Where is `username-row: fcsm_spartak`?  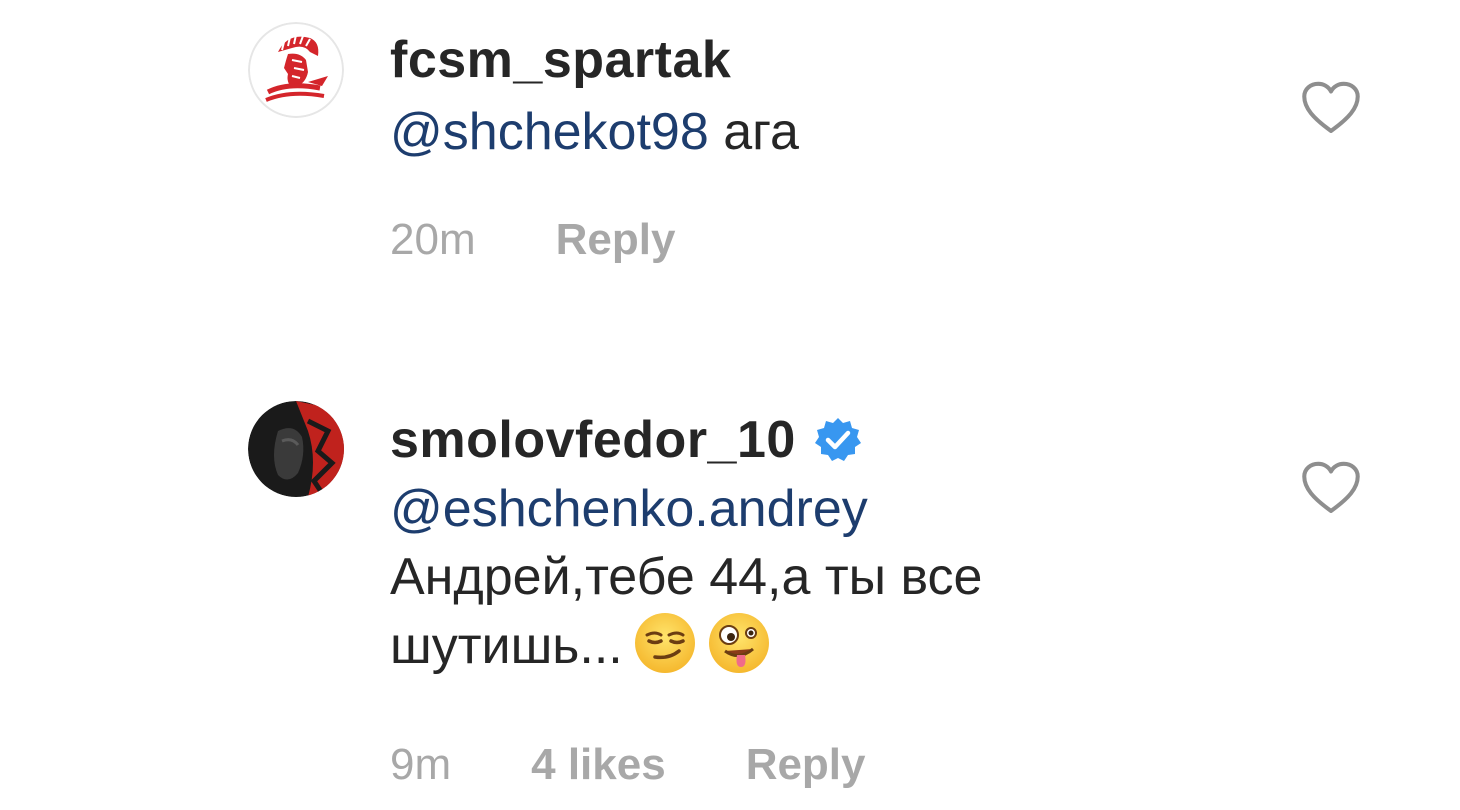 username-row: fcsm_spartak is located at coordinates (560, 60).